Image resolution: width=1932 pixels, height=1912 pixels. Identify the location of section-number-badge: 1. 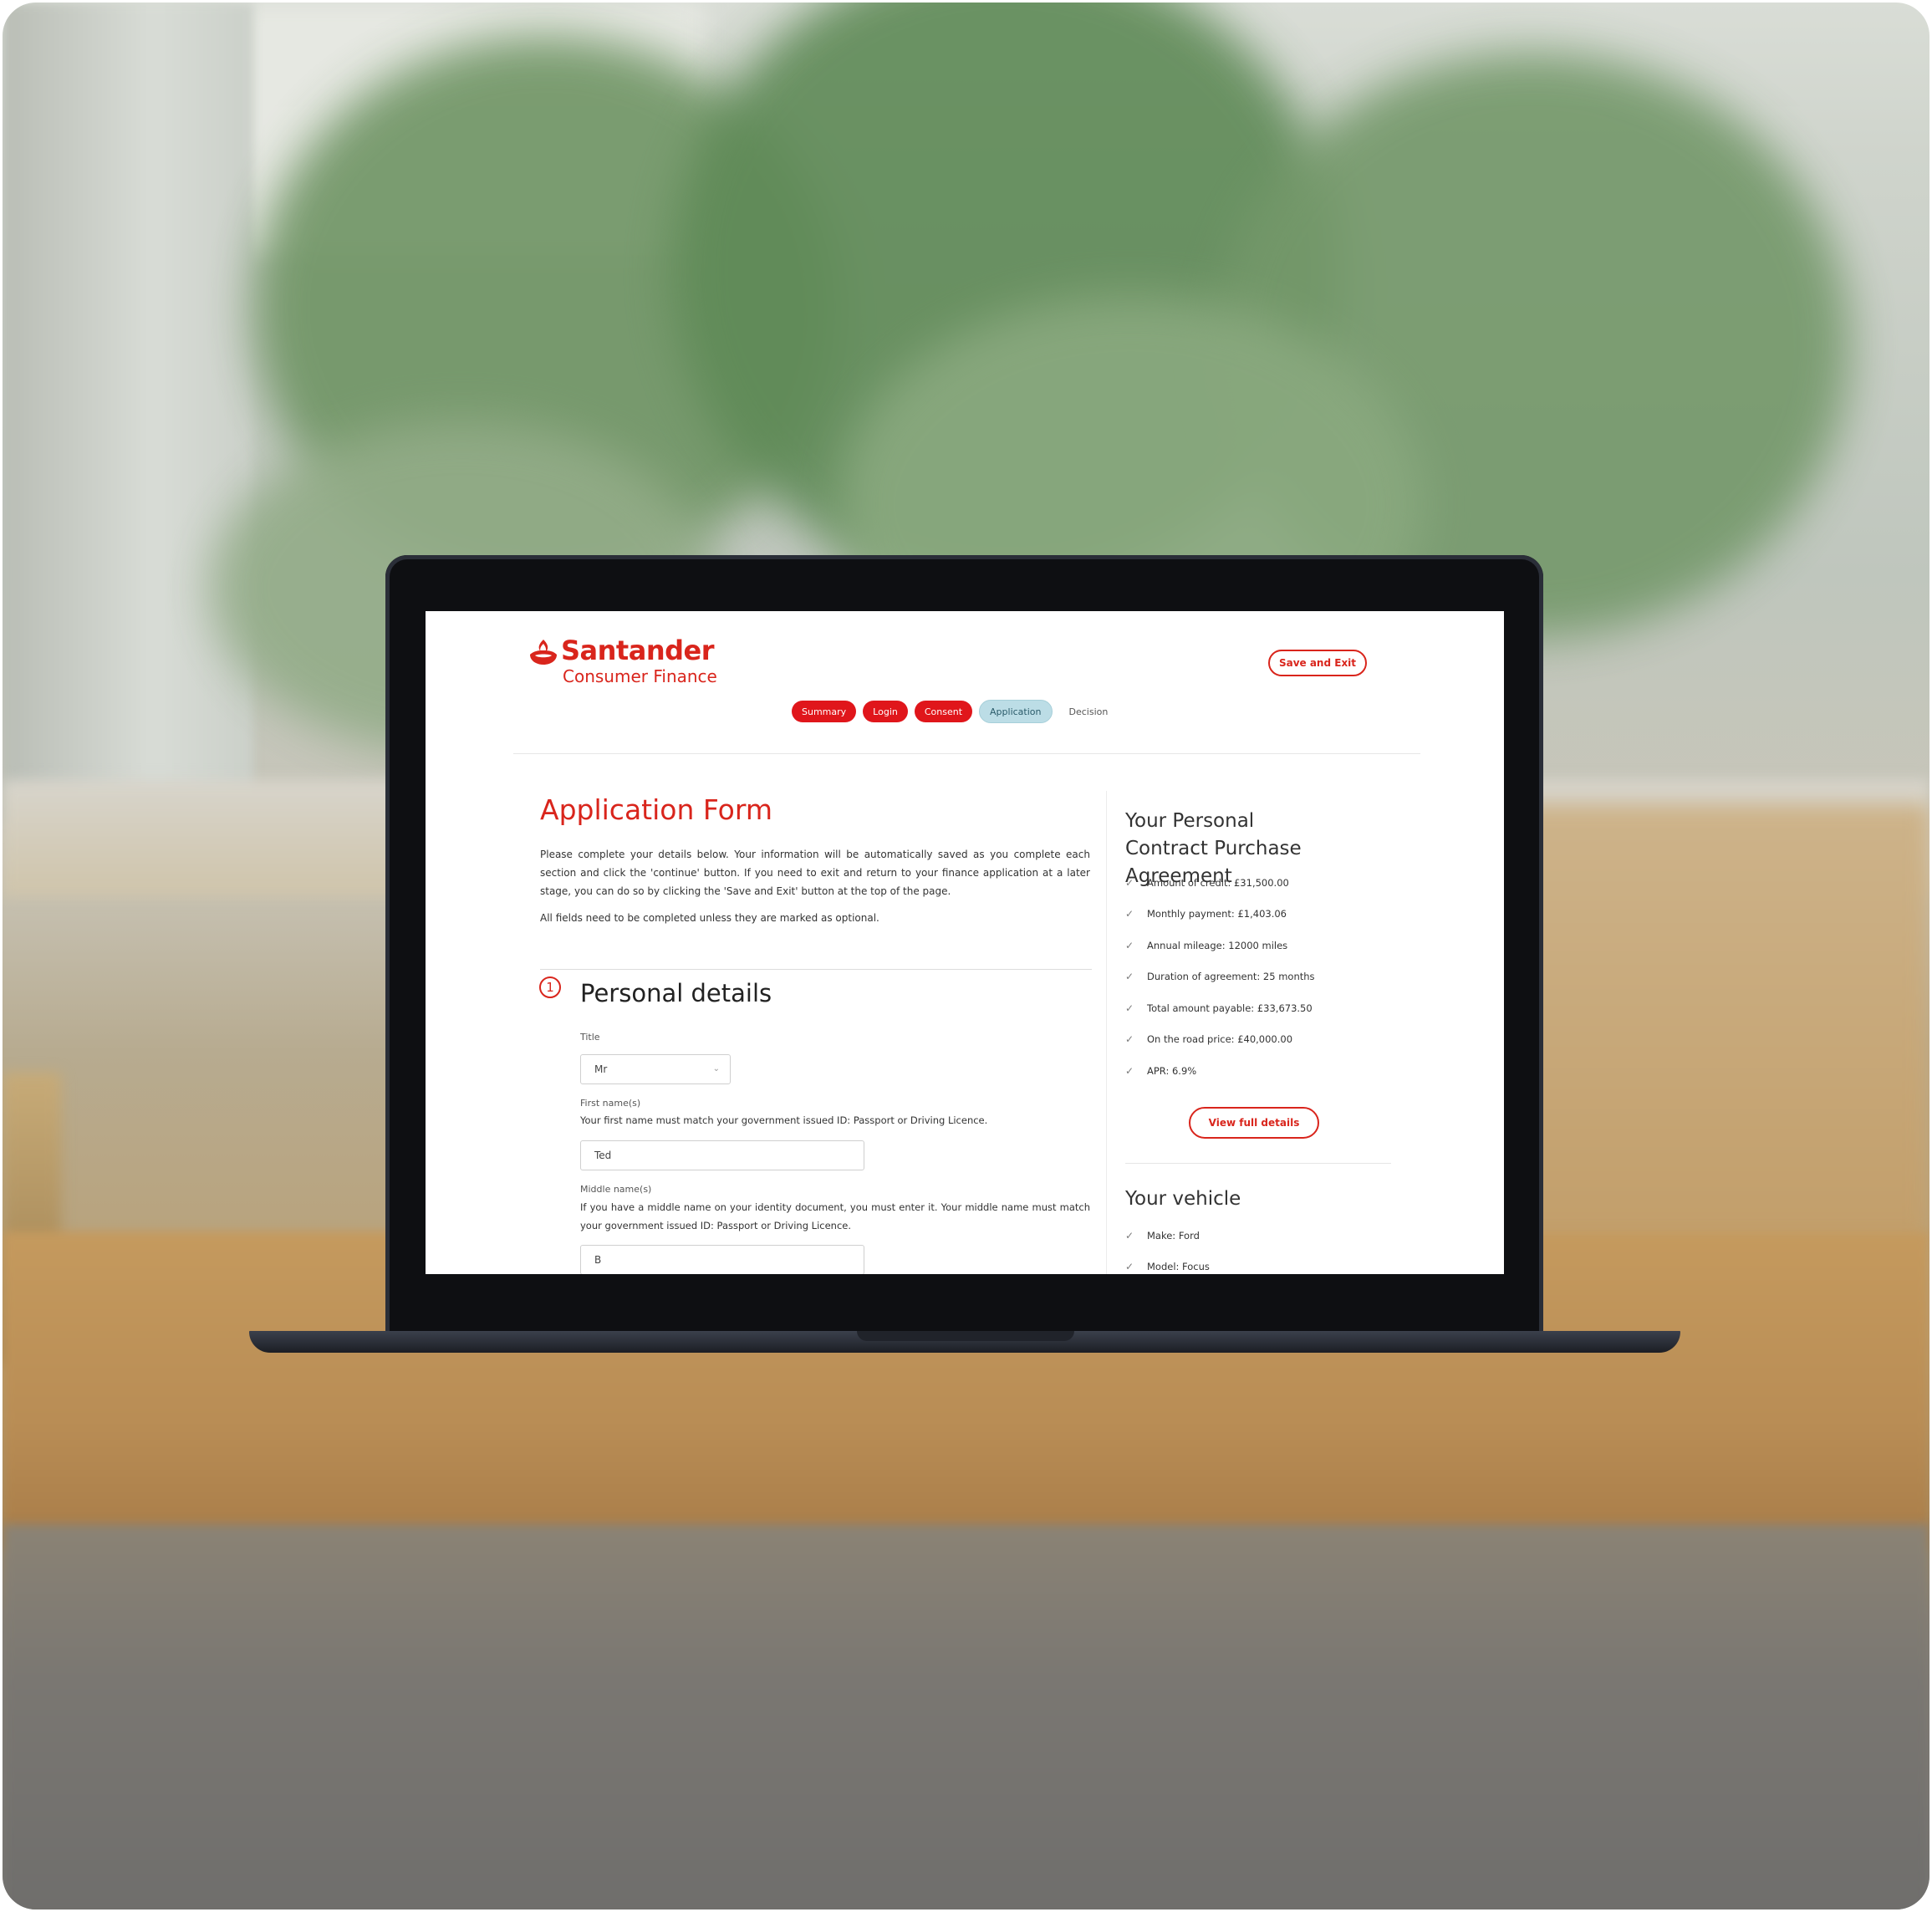
(550, 987).